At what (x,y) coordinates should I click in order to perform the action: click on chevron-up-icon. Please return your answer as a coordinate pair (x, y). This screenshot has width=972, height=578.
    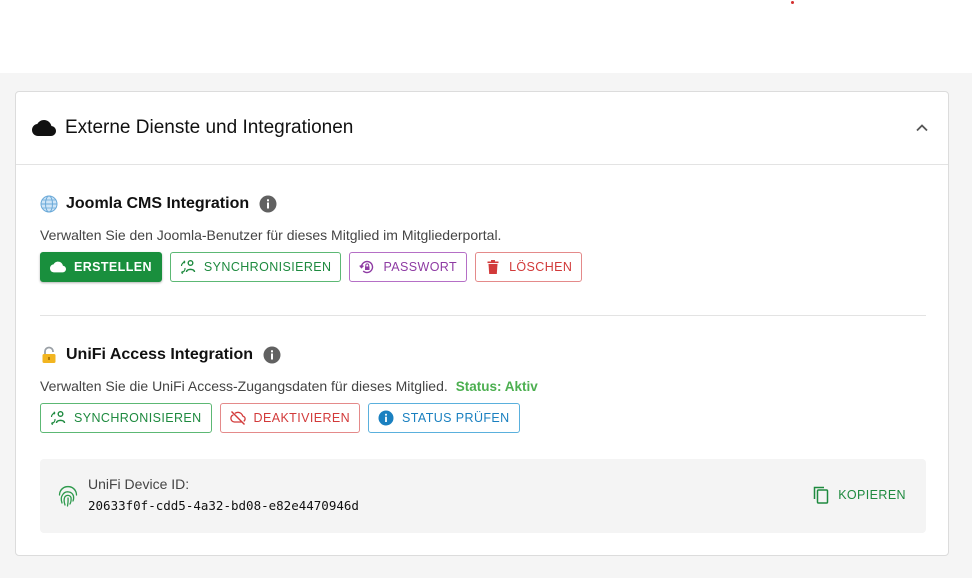
    Looking at the image, I should click on (922, 128).